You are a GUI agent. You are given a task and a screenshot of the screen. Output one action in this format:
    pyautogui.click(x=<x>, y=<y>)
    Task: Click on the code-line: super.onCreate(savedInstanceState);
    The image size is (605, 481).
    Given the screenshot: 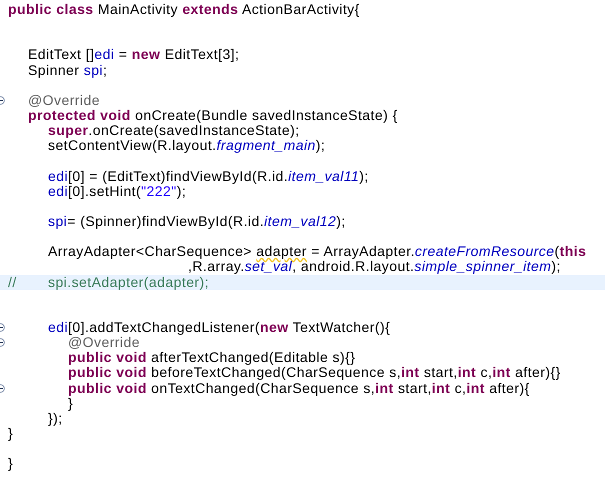 What is the action you would take?
    pyautogui.click(x=174, y=130)
    